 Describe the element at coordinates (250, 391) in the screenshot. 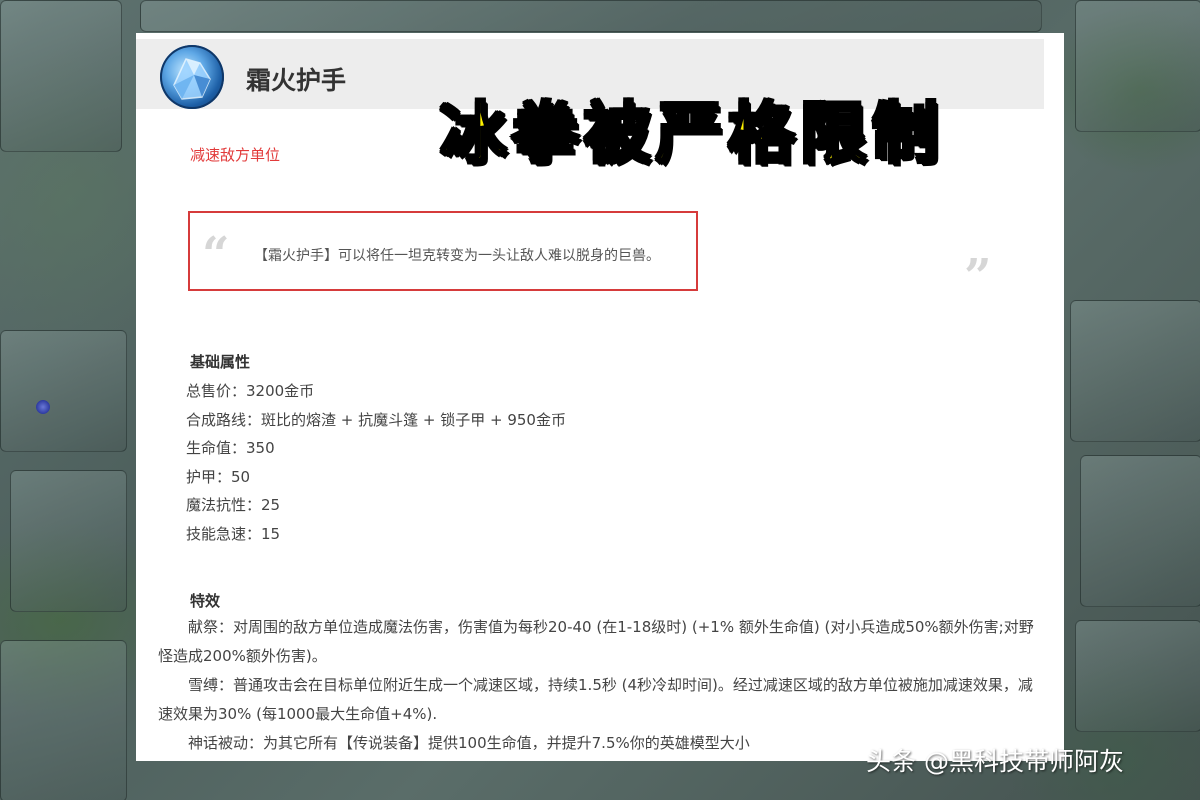

I see `stat-line: 总售价：3200金币` at that location.